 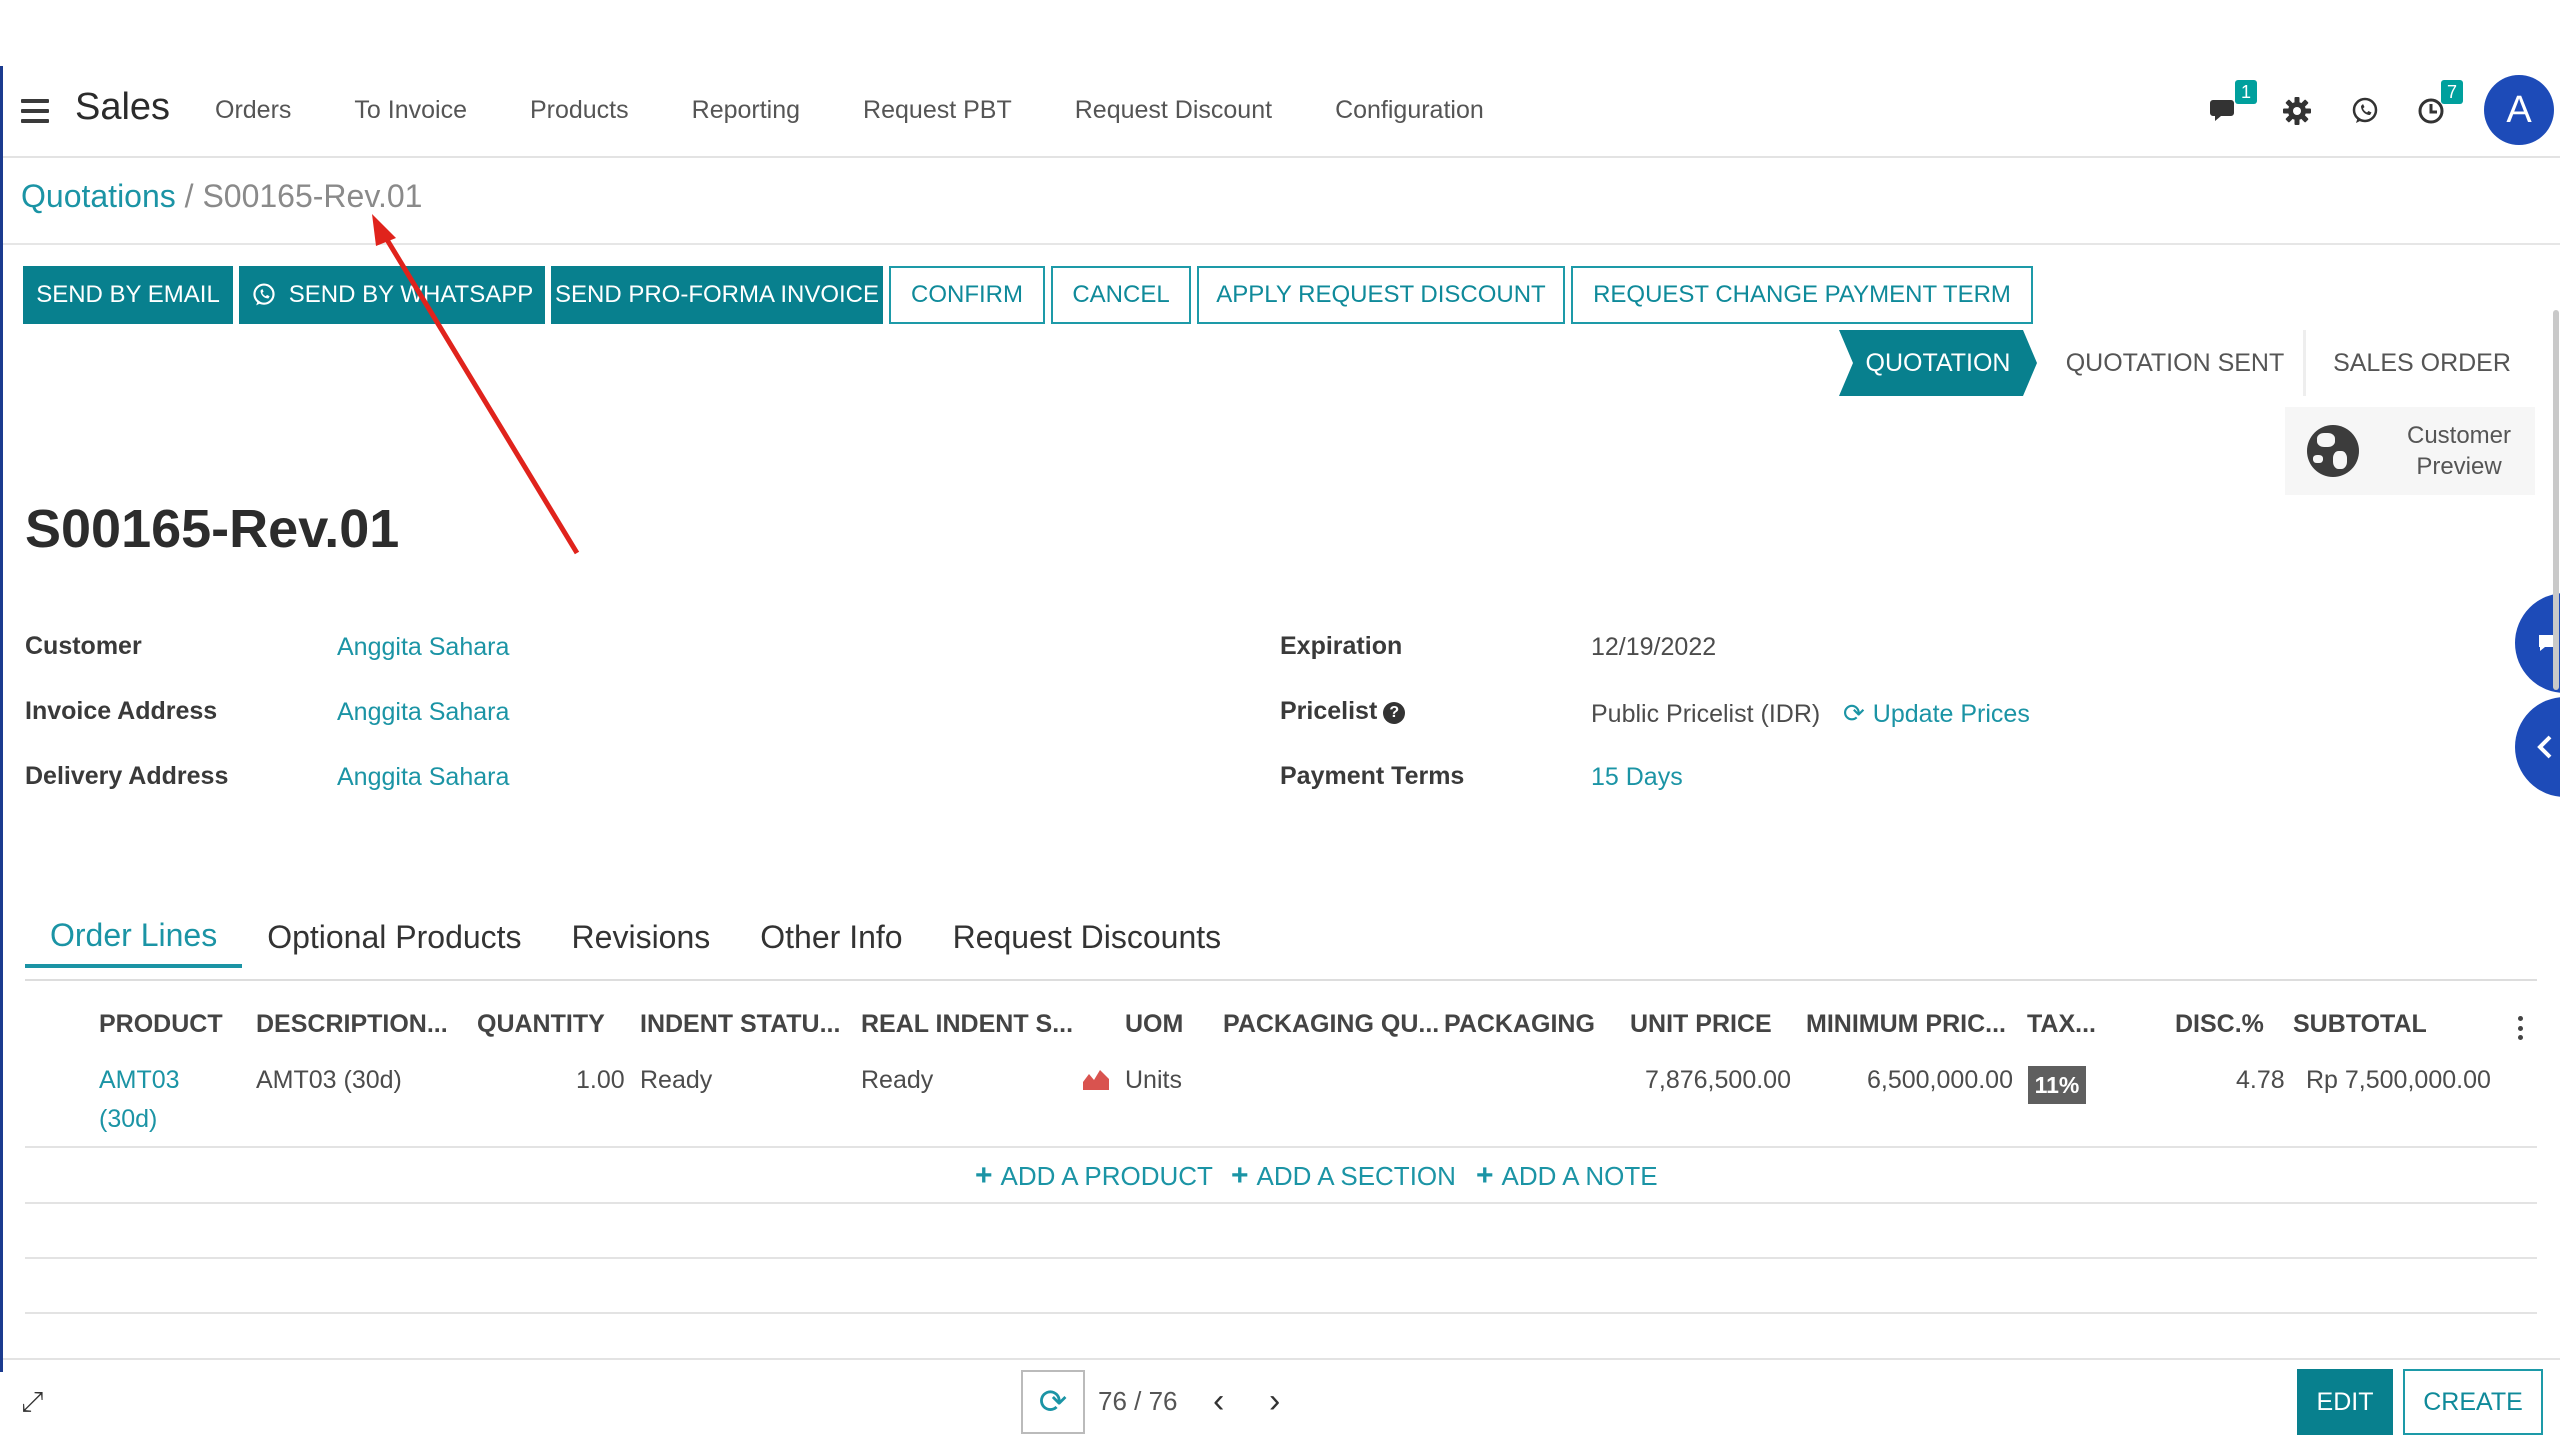 I want to click on delivery-address-label: Delivery Address, so click(x=127, y=776).